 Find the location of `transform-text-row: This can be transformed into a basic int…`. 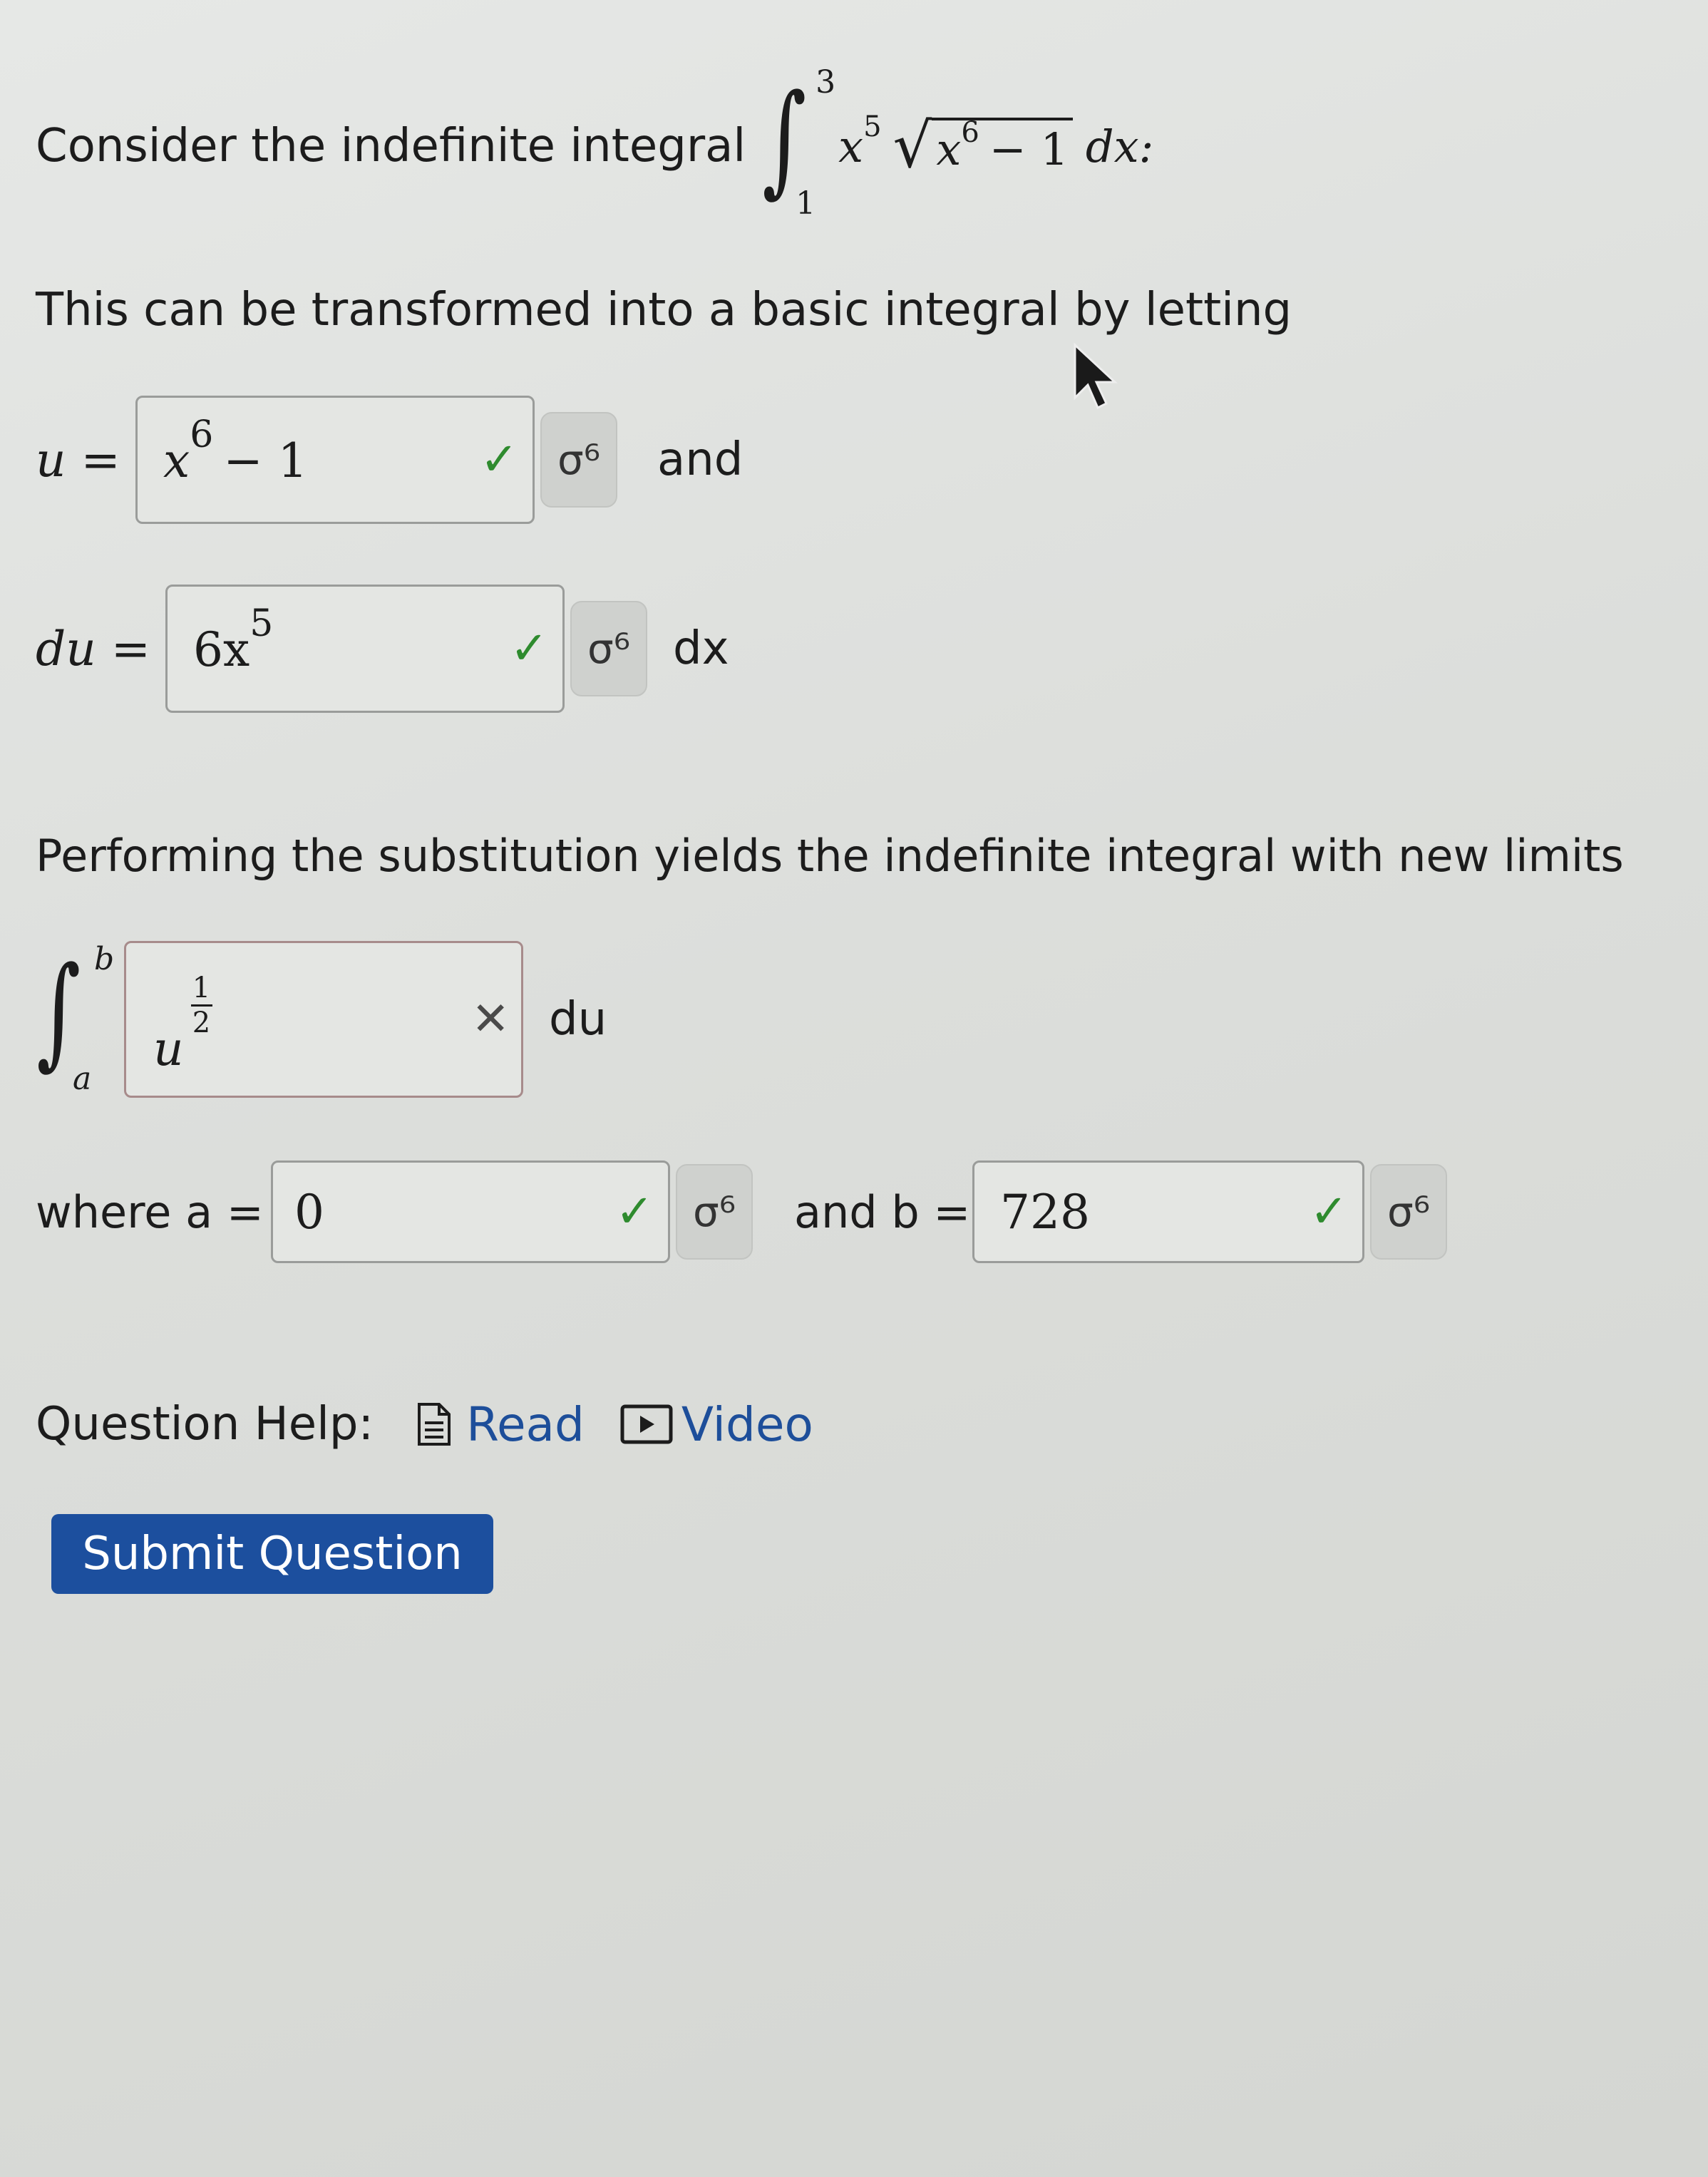

transform-text-row: This can be transformed into a basic int… is located at coordinates (664, 310).